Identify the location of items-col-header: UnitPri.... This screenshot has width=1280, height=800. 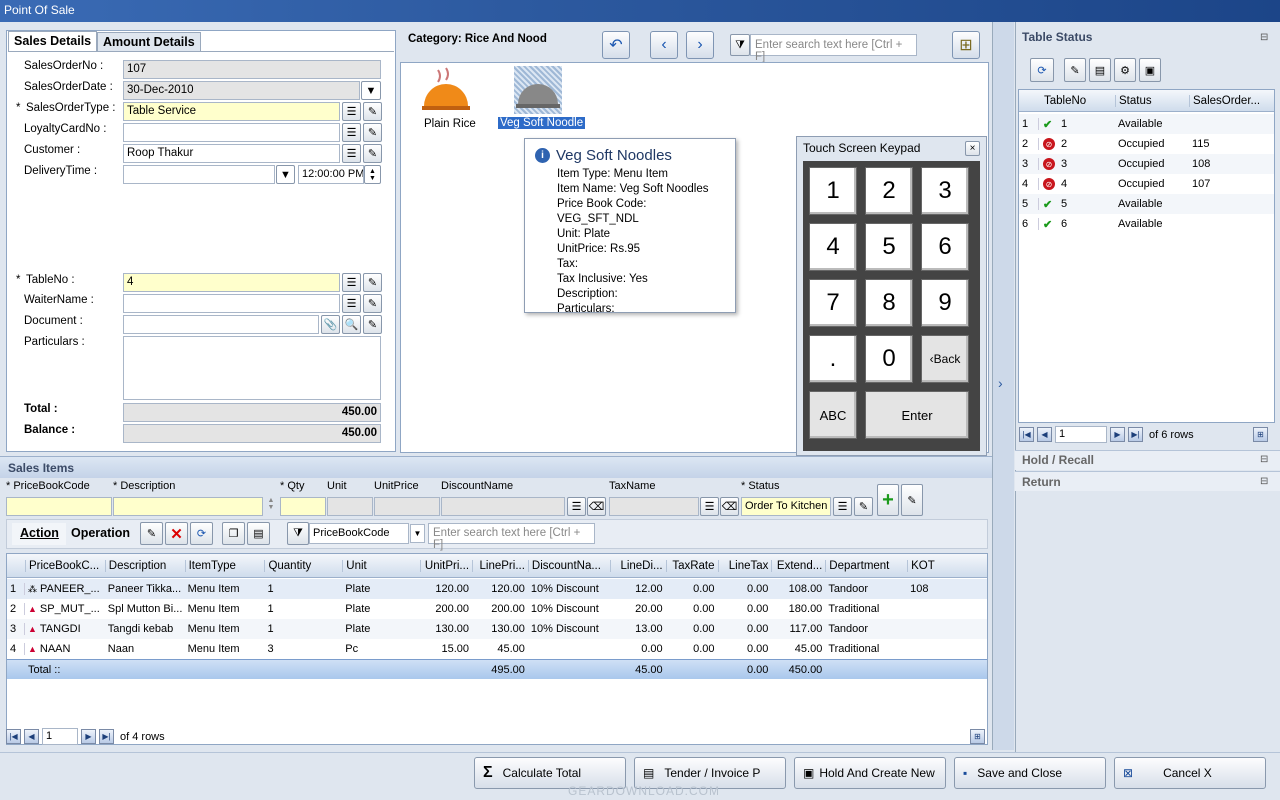
(446, 565).